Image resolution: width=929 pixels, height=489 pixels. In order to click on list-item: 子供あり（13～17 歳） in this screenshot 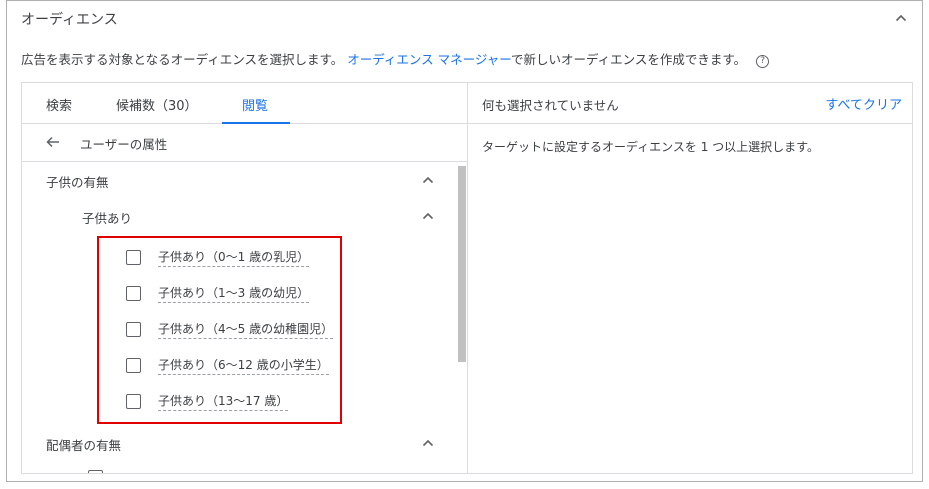, I will do `click(236, 404)`.